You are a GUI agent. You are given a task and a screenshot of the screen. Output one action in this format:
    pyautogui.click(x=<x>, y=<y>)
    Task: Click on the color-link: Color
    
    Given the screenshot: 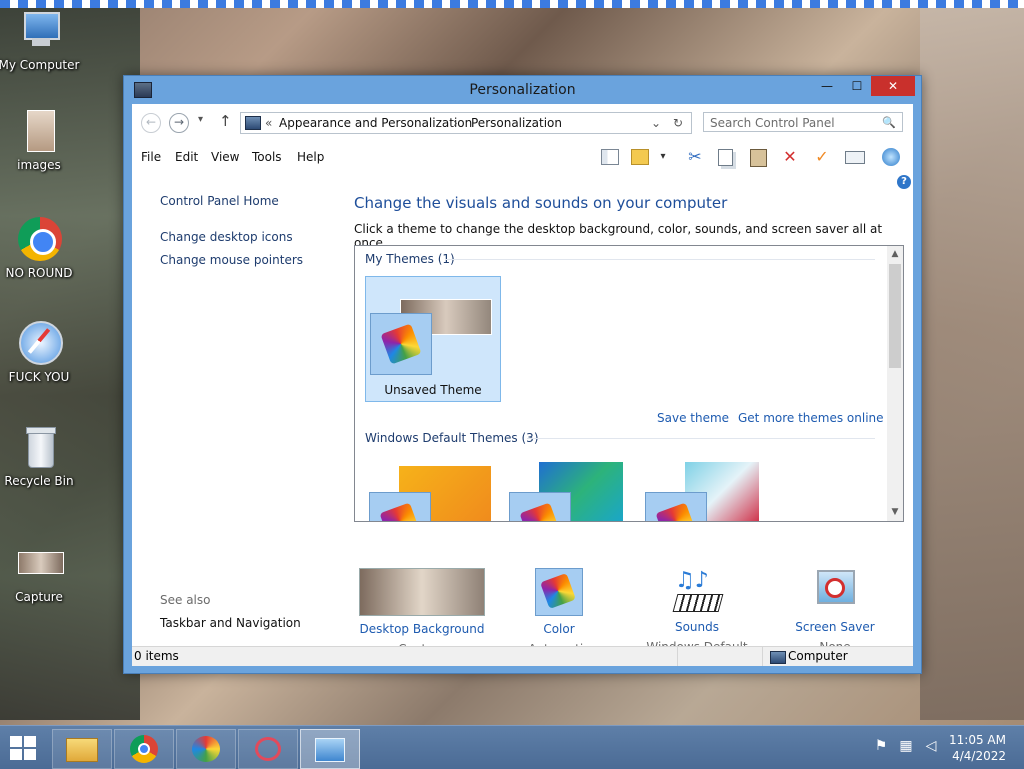 What is the action you would take?
    pyautogui.click(x=559, y=629)
    